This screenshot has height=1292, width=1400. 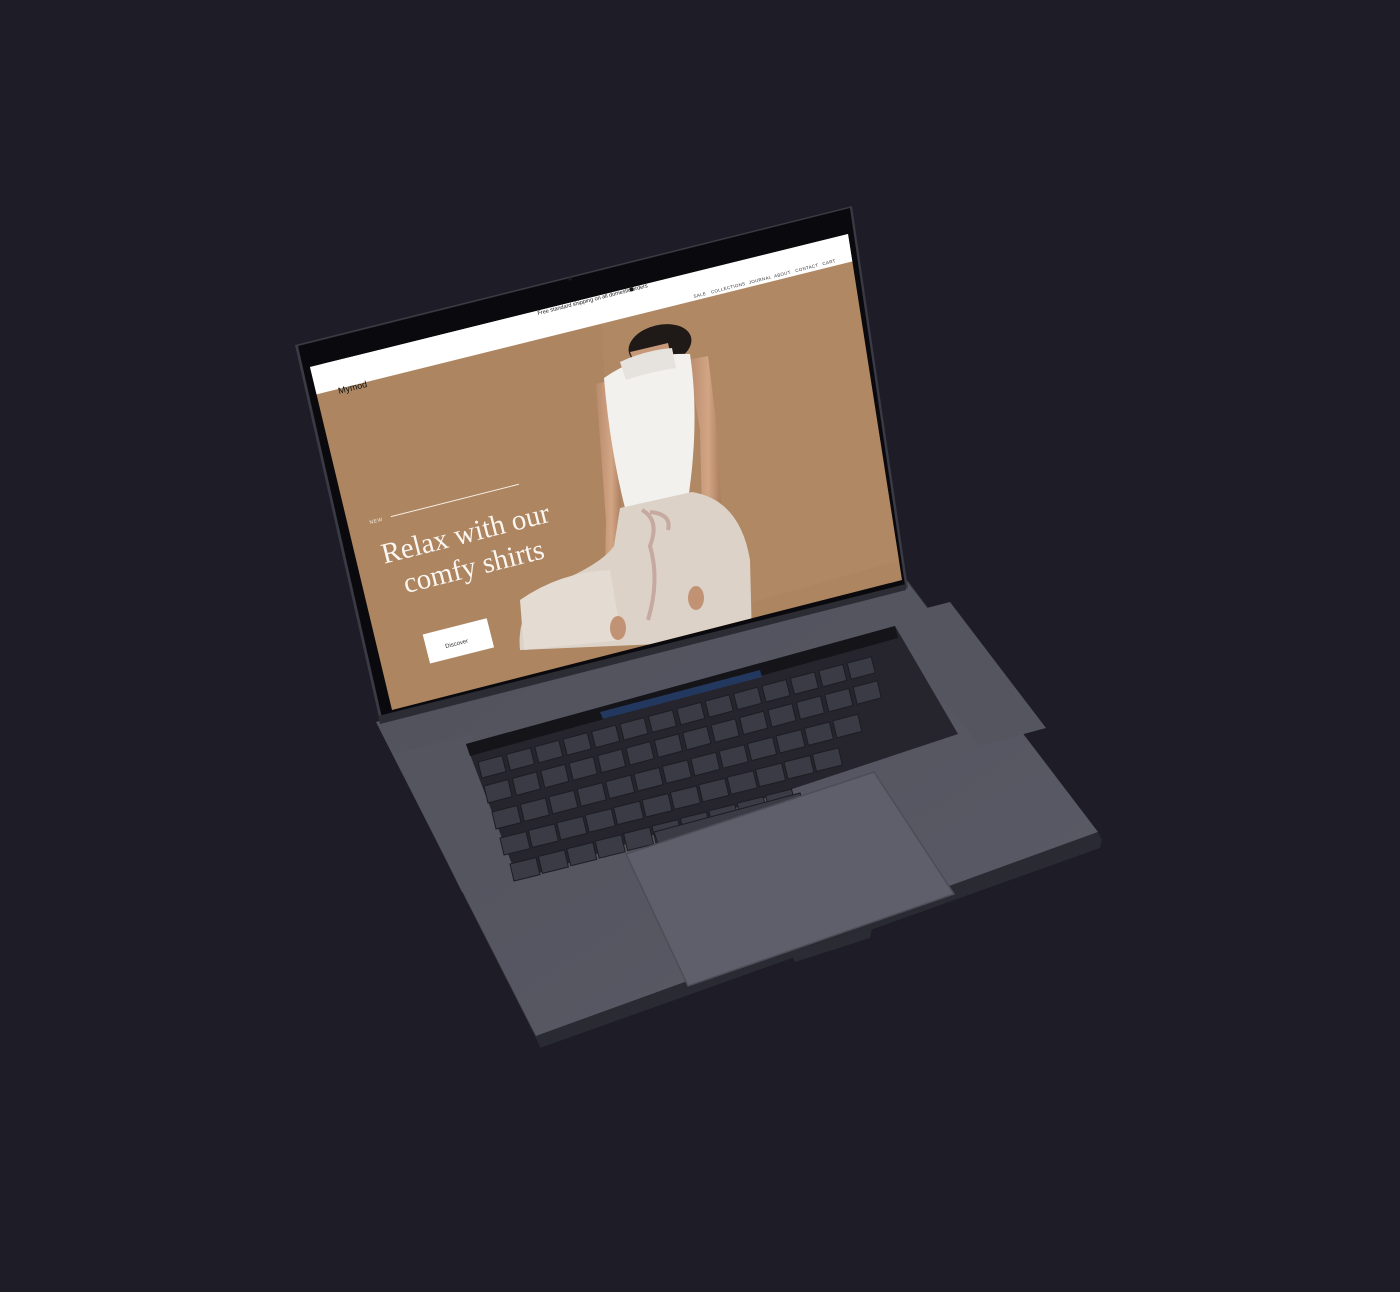 What do you see at coordinates (570, 279) in the screenshot?
I see `camera` at bounding box center [570, 279].